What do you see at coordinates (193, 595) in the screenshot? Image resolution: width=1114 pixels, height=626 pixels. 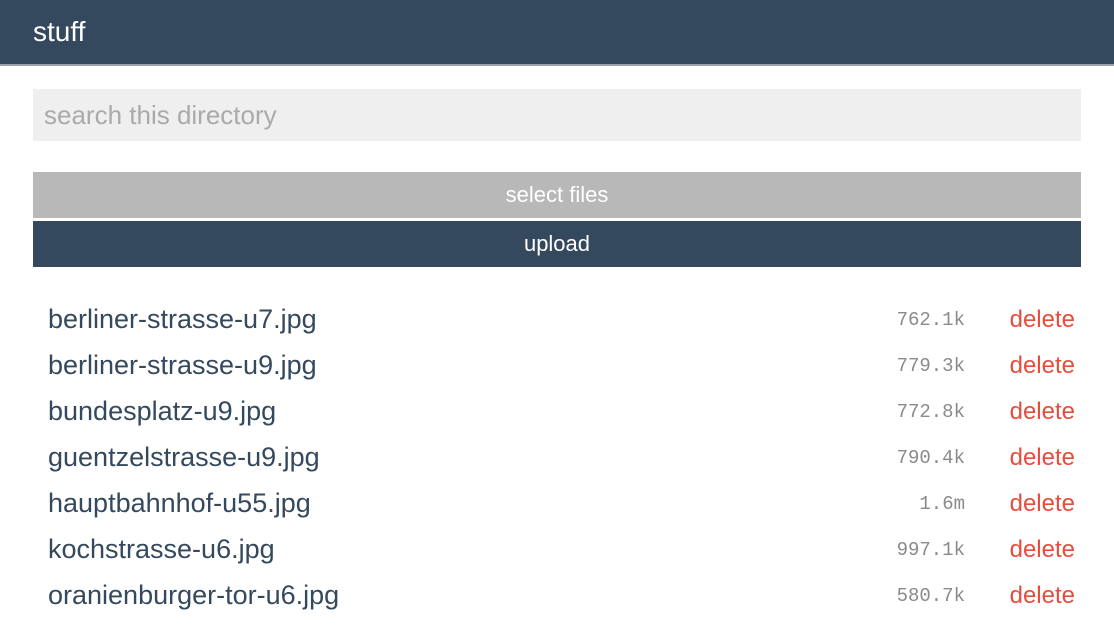 I see `file-name-link: oranienburger-tor-u6.jpg` at bounding box center [193, 595].